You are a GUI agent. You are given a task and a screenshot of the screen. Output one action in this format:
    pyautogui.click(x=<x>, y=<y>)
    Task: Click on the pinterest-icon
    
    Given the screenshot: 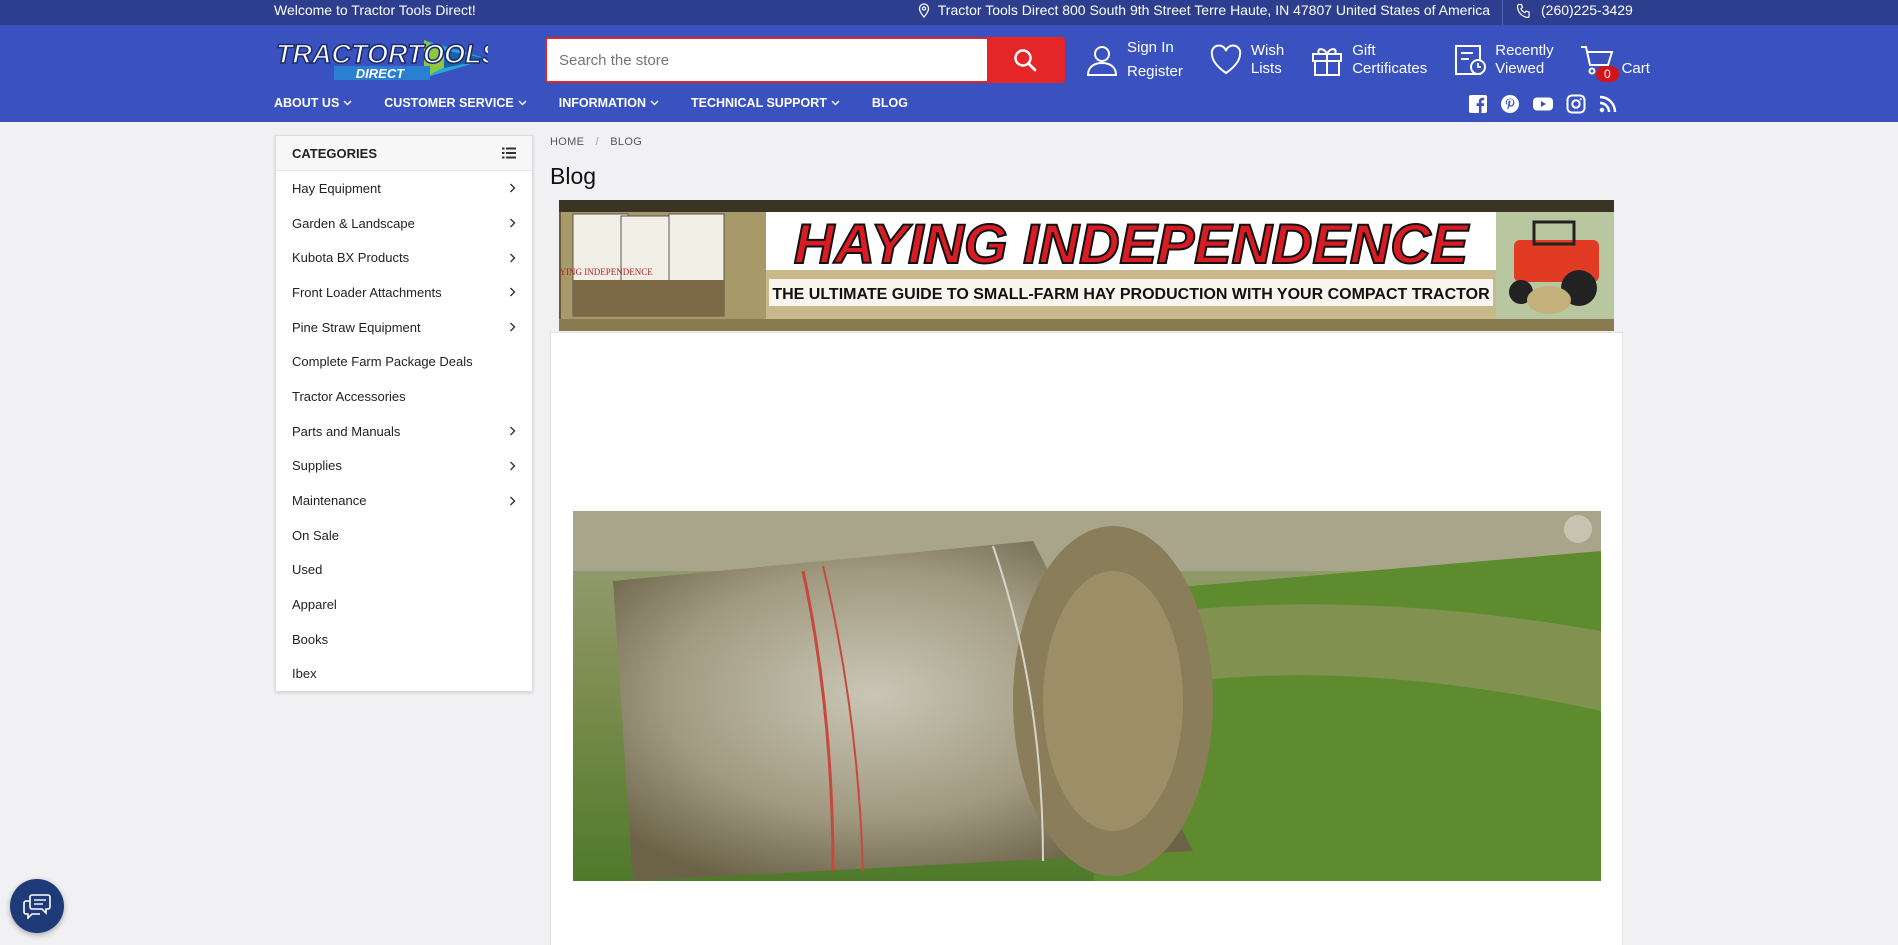 What is the action you would take?
    pyautogui.click(x=1510, y=104)
    